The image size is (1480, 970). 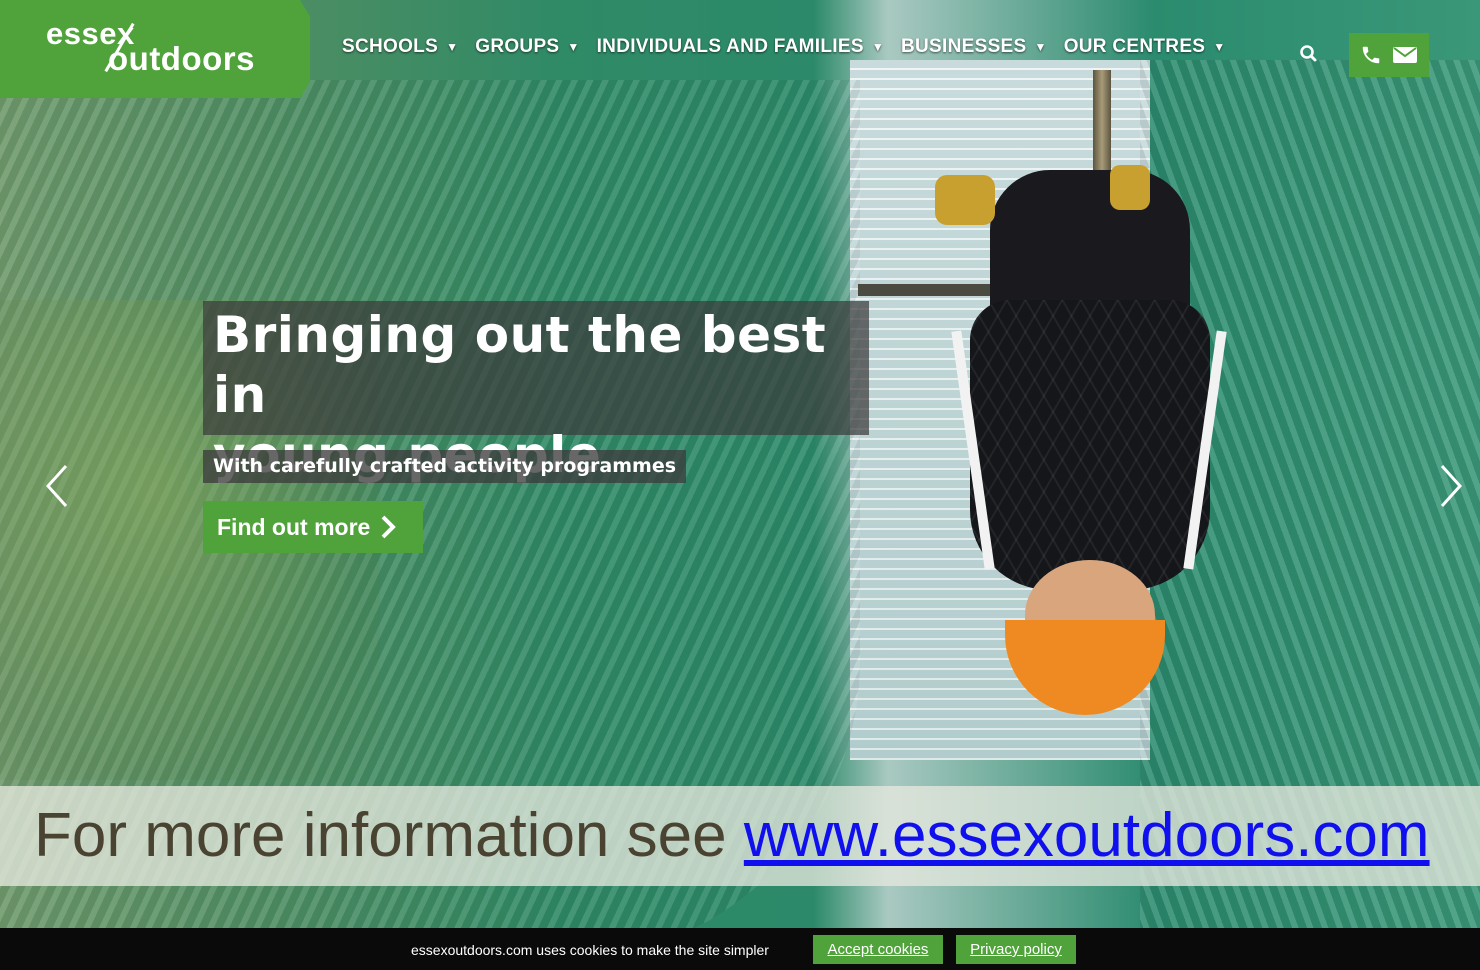 I want to click on carousel-prev-arrow, so click(x=57, y=486).